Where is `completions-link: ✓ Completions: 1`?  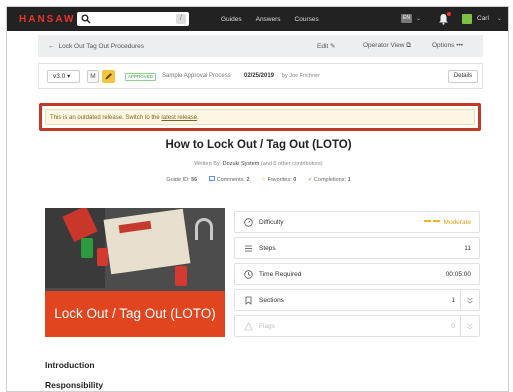 completions-link: ✓ Completions: 1 is located at coordinates (329, 180).